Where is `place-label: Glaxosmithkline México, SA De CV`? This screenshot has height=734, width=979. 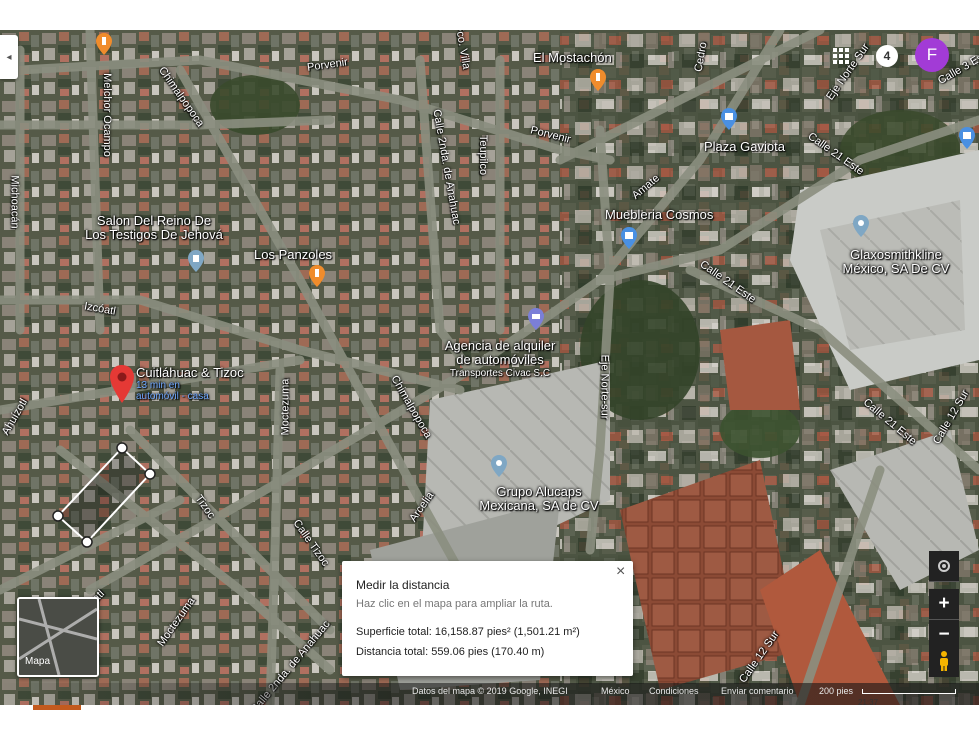
place-label: Glaxosmithkline México, SA De CV is located at coordinates (896, 262).